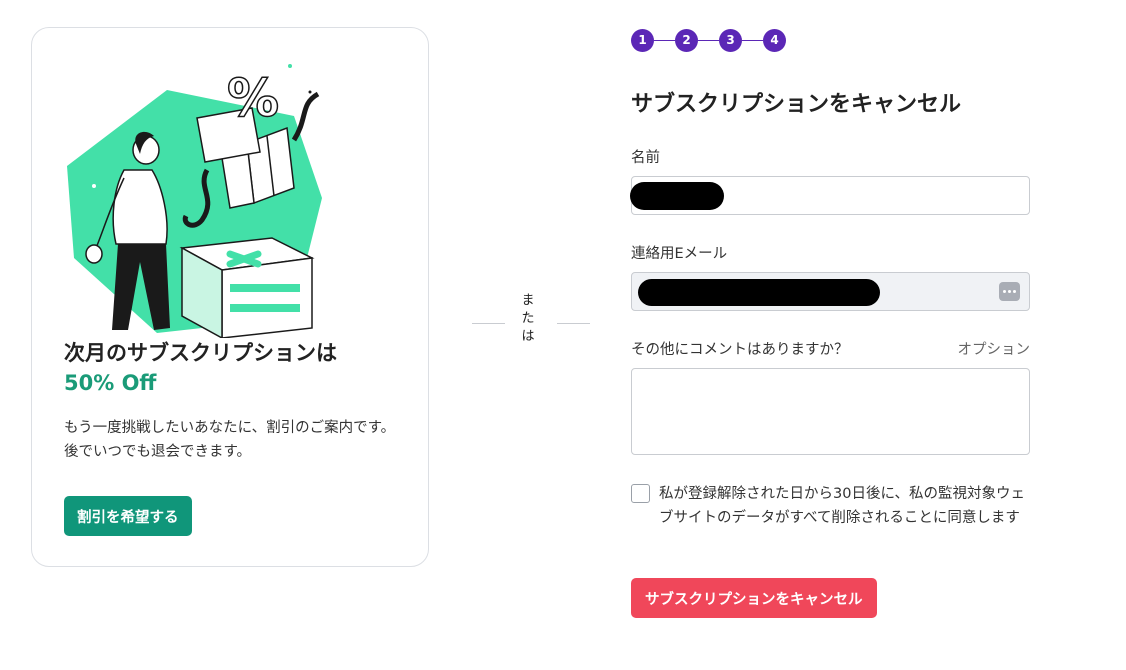 The height and width of the screenshot is (670, 1126). What do you see at coordinates (528, 318) in the screenshot?
I see `or-text: または` at bounding box center [528, 318].